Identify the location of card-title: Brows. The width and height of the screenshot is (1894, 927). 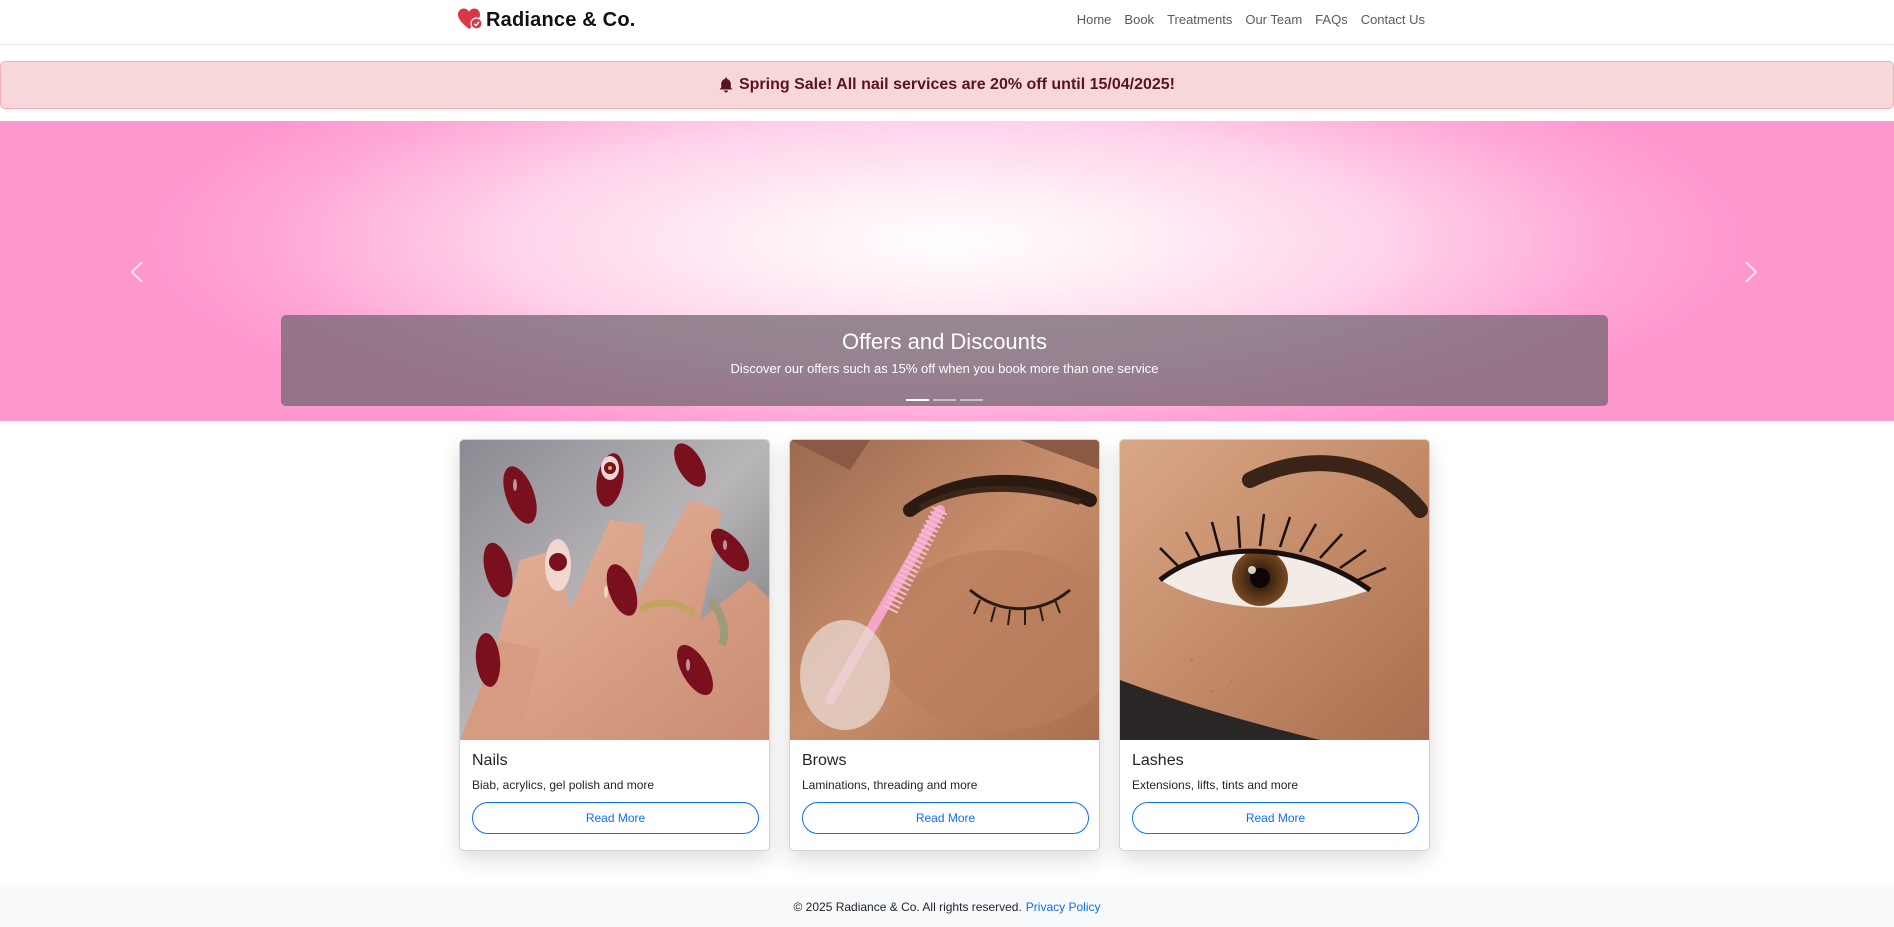
(824, 760).